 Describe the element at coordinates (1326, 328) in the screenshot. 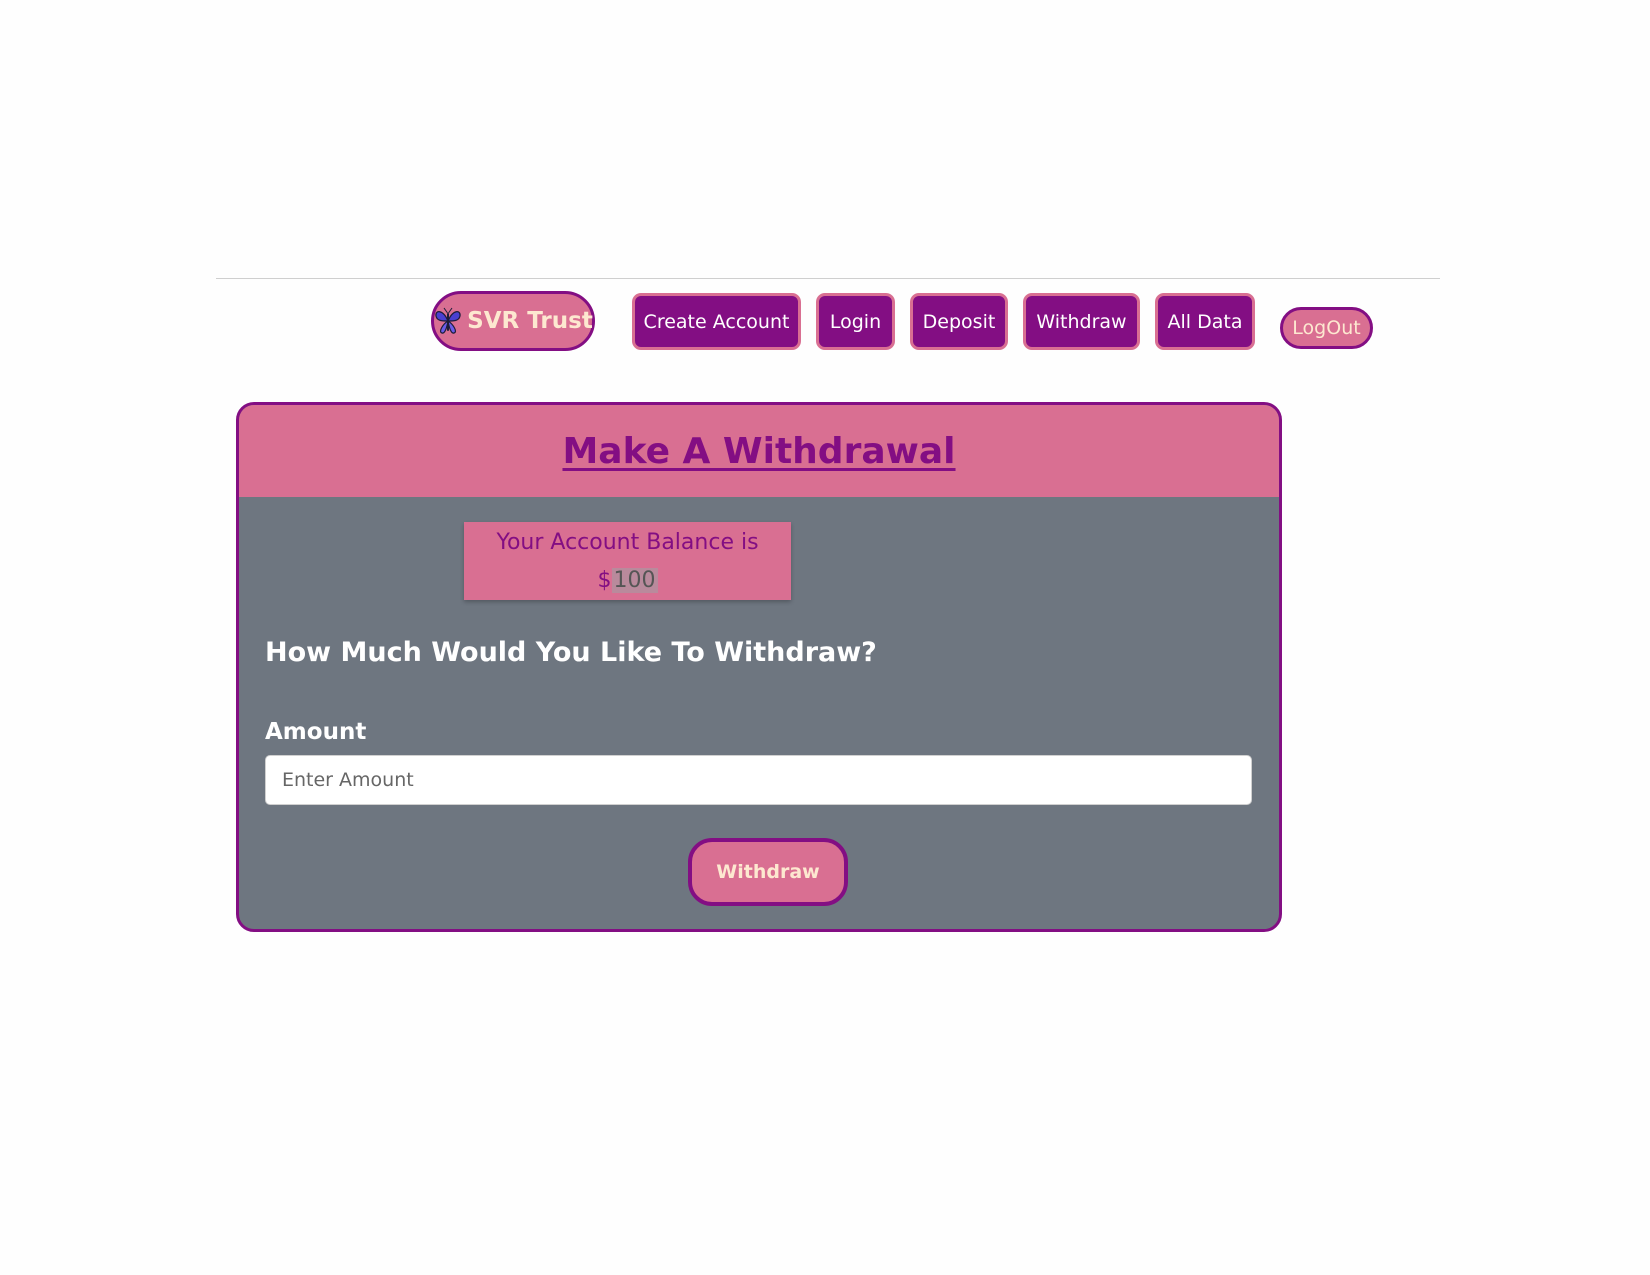

I see `logout-button: LogOut` at that location.